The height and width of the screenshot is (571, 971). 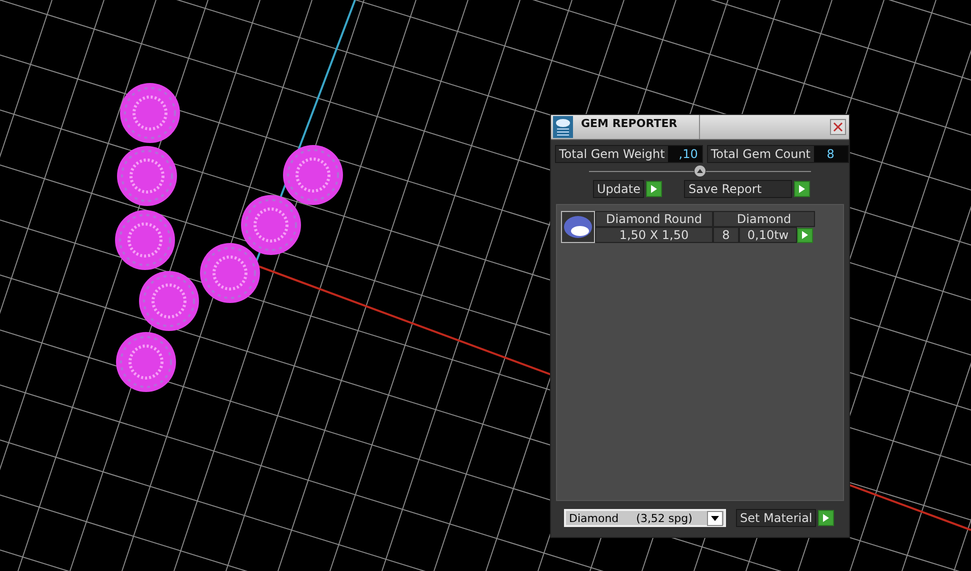 I want to click on window-title: GEM REPORTER, so click(x=629, y=123).